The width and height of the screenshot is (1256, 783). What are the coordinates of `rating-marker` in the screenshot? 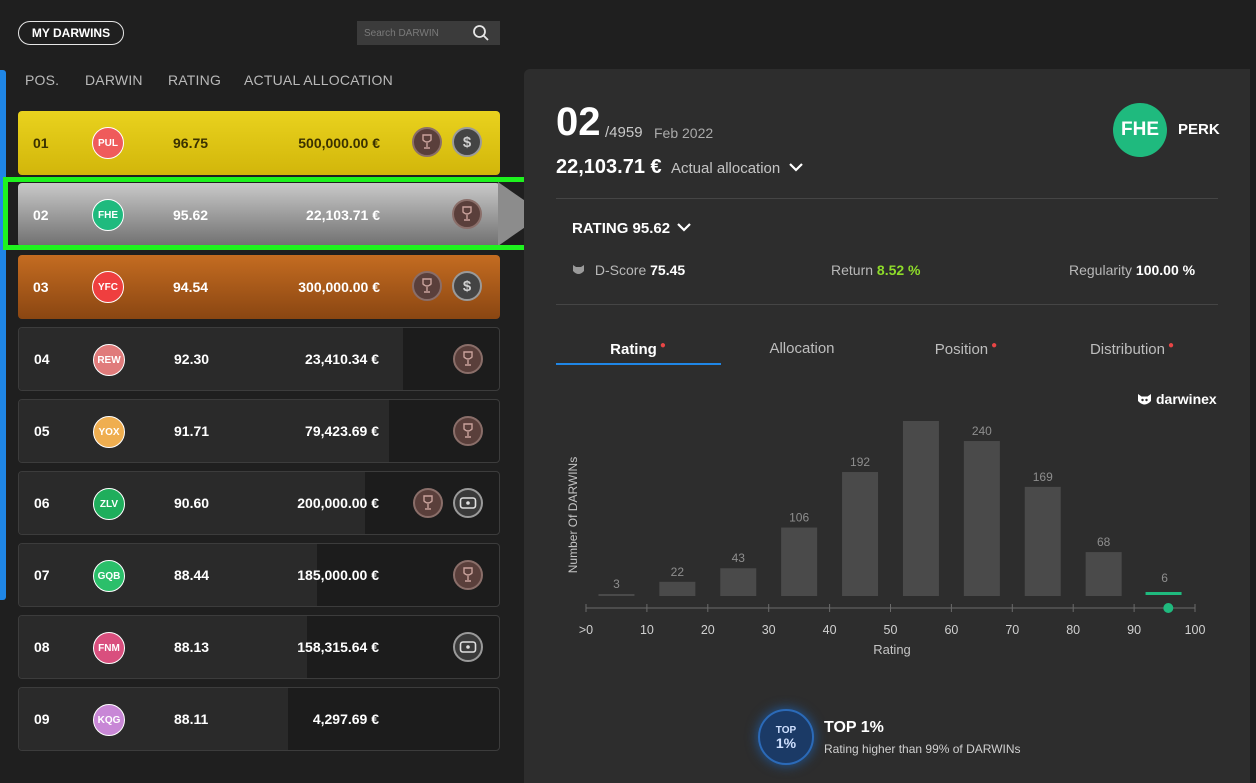 It's located at (1168, 608).